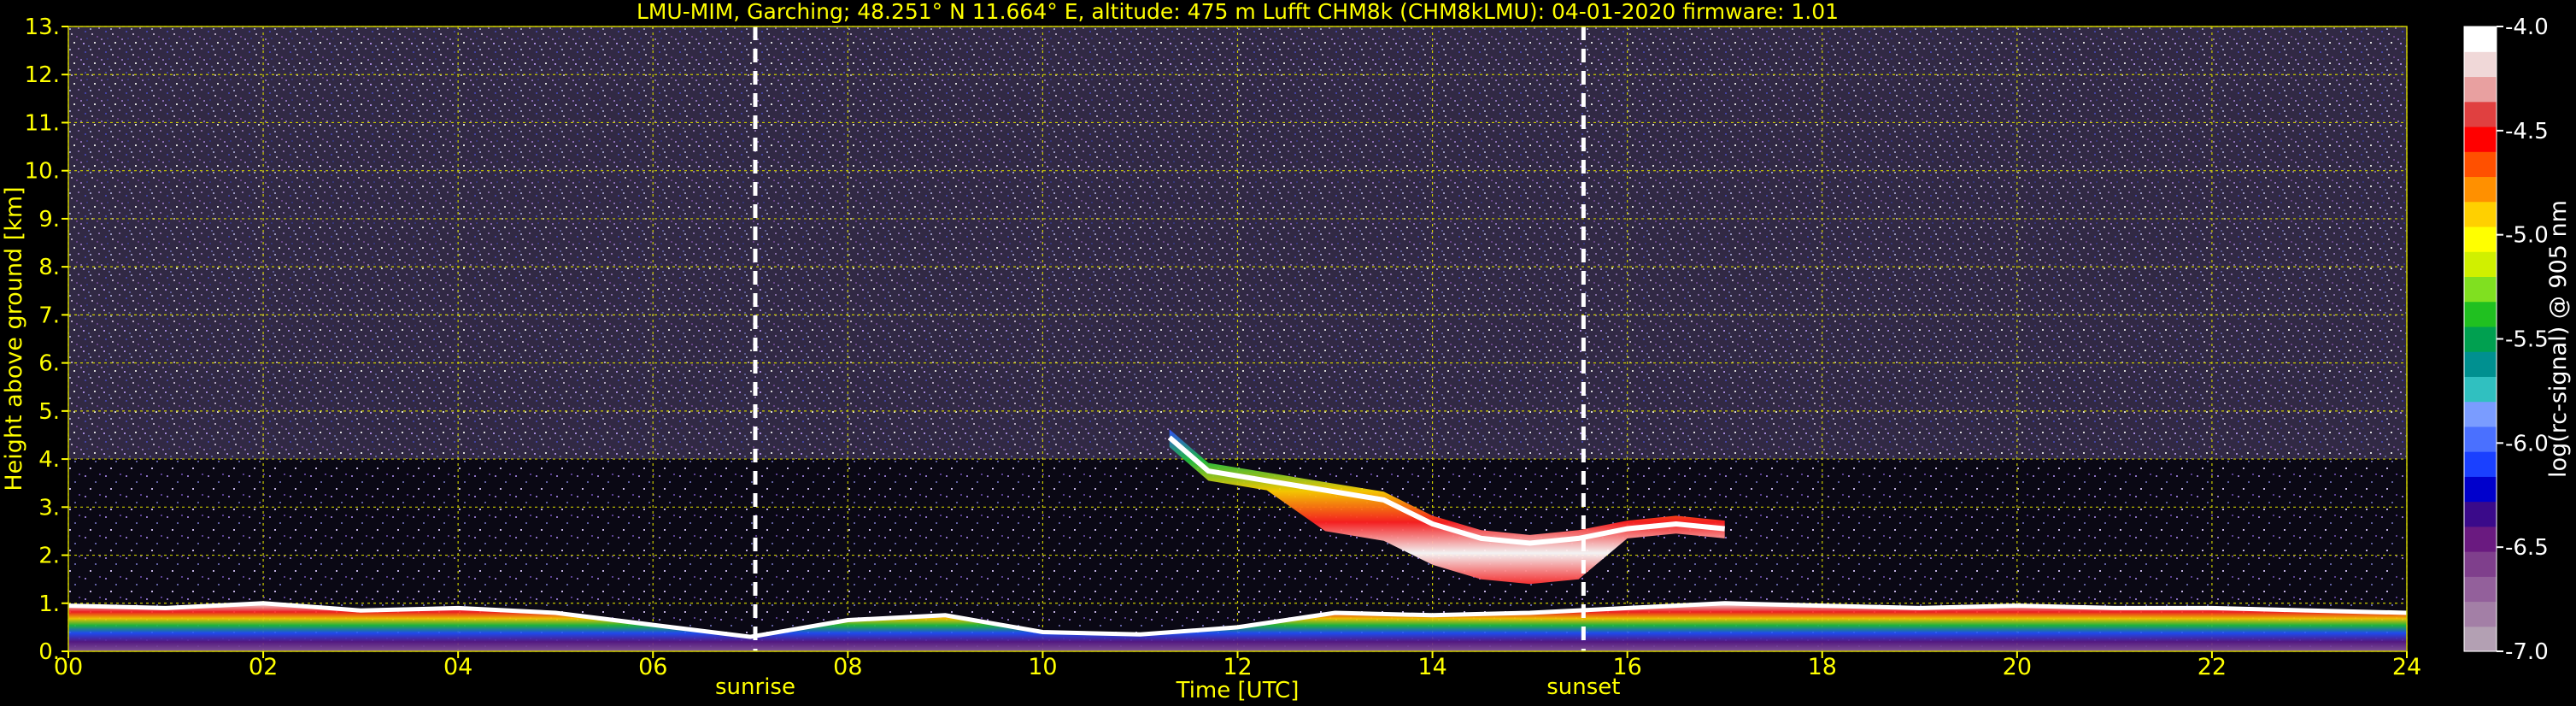 The width and height of the screenshot is (2576, 706). I want to click on x-tick-label: 24, so click(2406, 667).